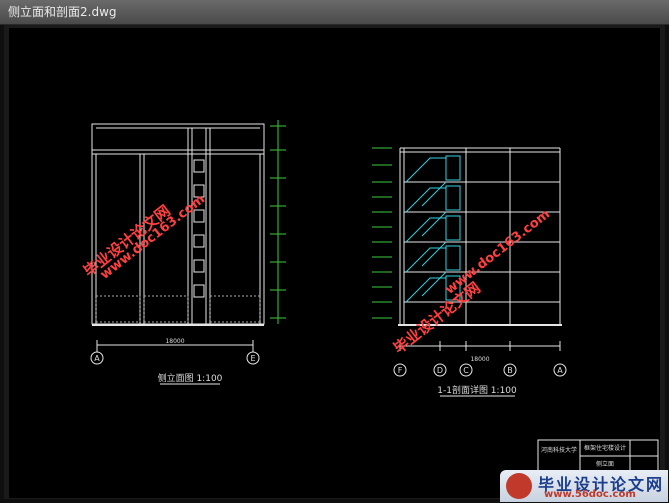  I want to click on axis-label-f: F, so click(400, 370).